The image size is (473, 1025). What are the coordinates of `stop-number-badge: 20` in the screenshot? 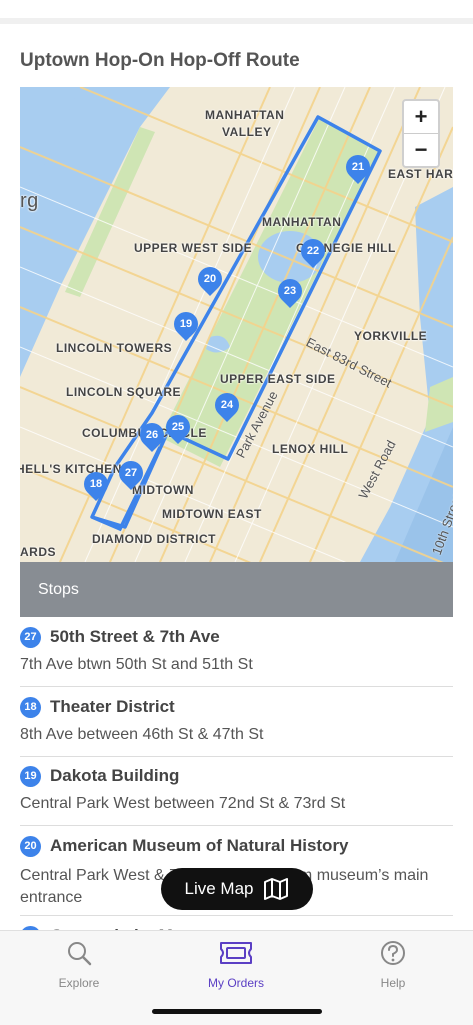 It's located at (30, 846).